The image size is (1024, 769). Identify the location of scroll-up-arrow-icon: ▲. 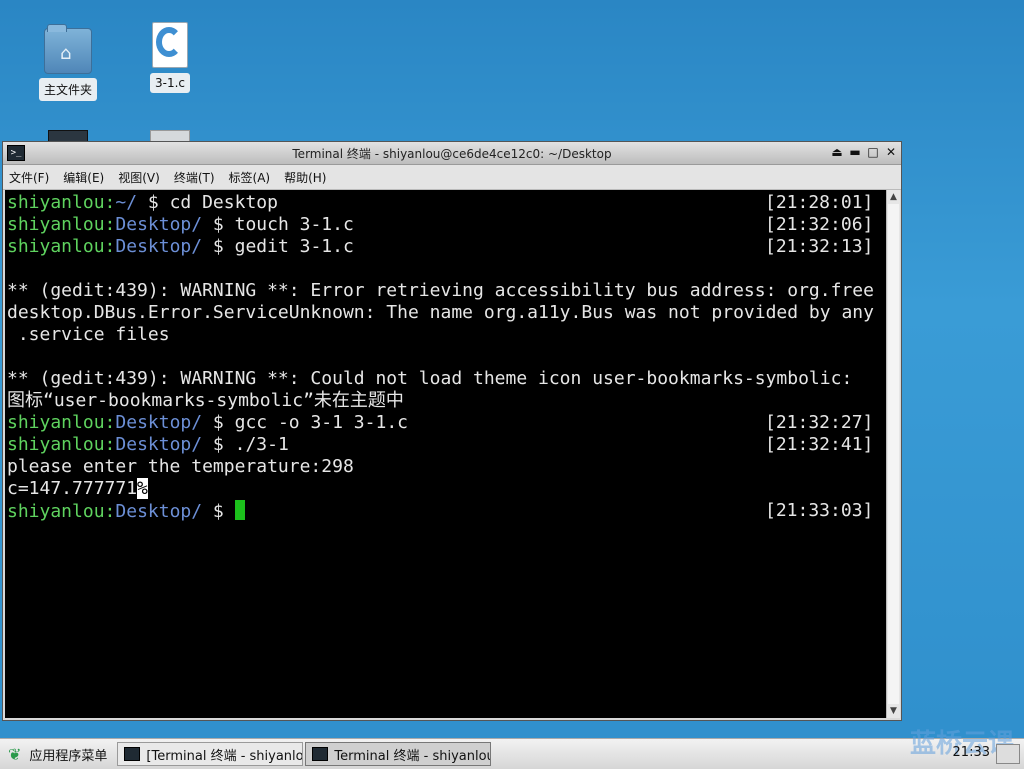
(893, 197).